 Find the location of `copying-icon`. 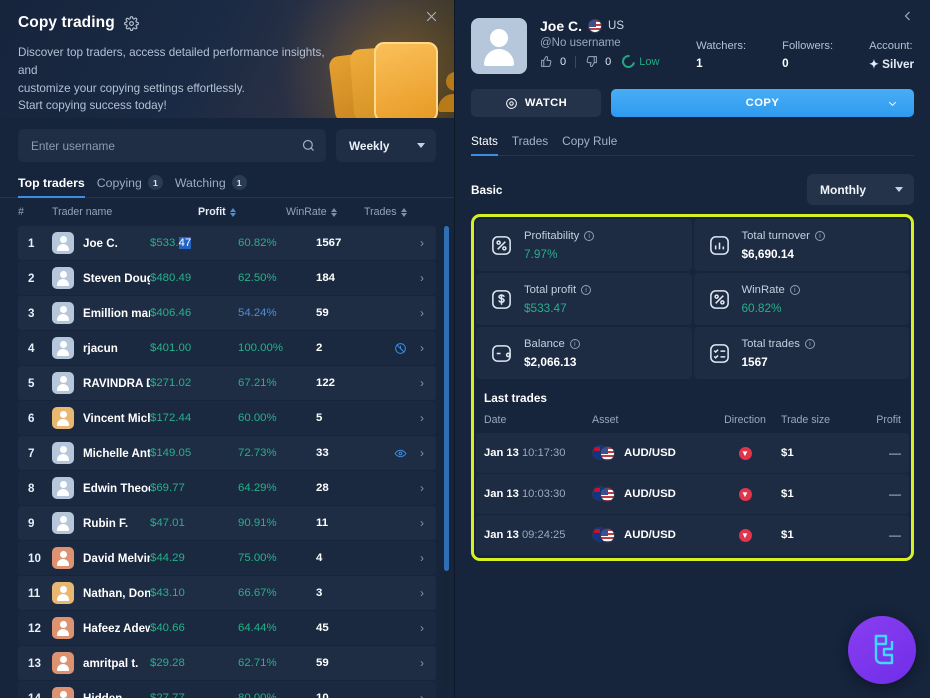

copying-icon is located at coordinates (400, 348).